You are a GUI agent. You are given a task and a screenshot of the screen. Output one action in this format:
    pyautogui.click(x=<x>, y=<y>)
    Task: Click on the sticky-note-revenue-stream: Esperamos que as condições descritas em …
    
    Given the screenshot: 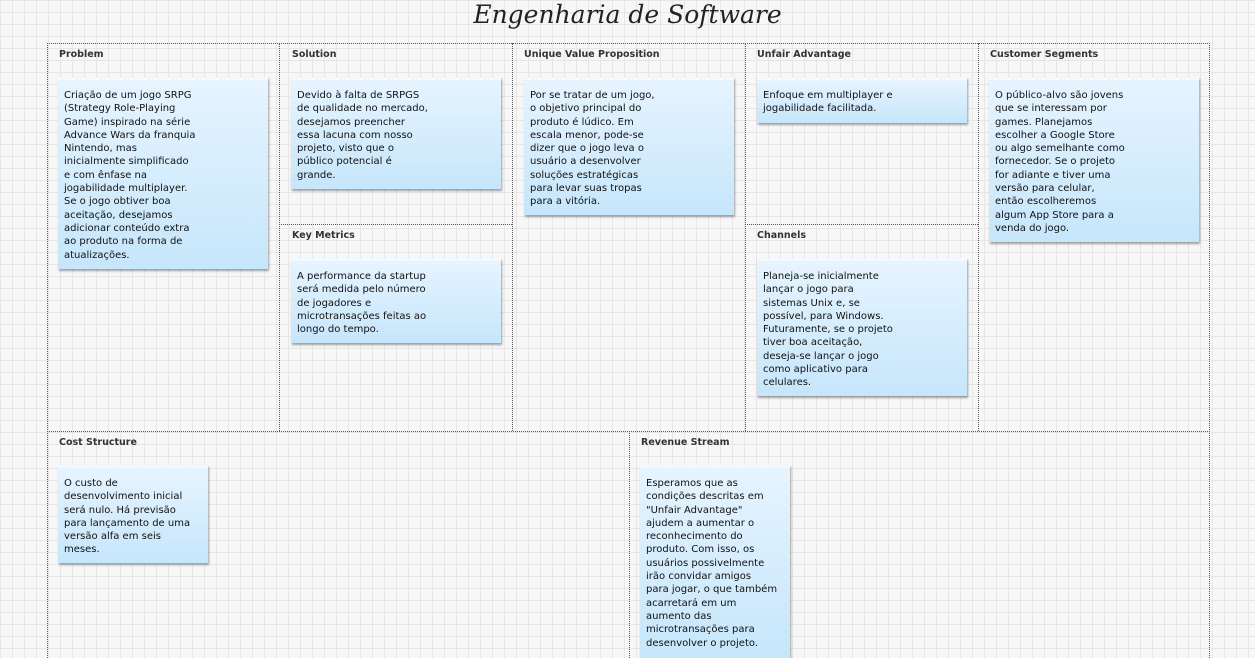 What is the action you would take?
    pyautogui.click(x=715, y=561)
    